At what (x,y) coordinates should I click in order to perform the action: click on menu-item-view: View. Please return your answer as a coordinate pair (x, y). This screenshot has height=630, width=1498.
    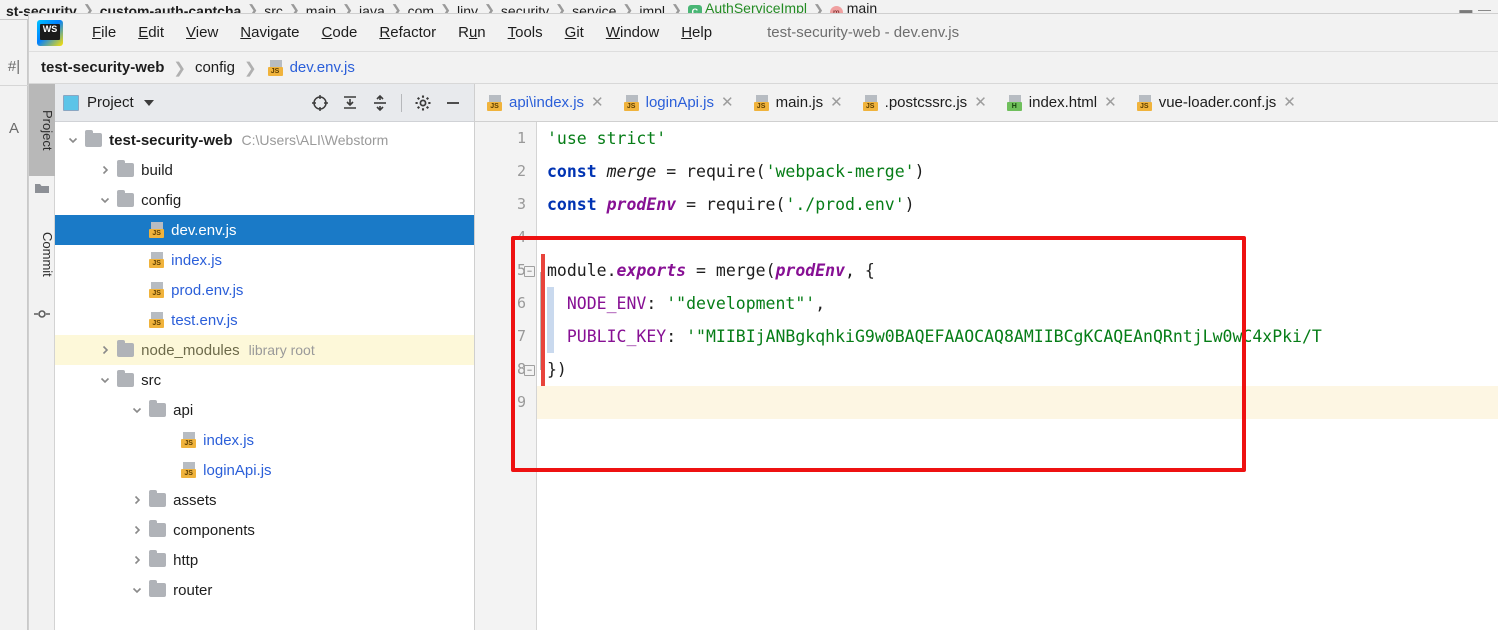
    Looking at the image, I should click on (202, 32).